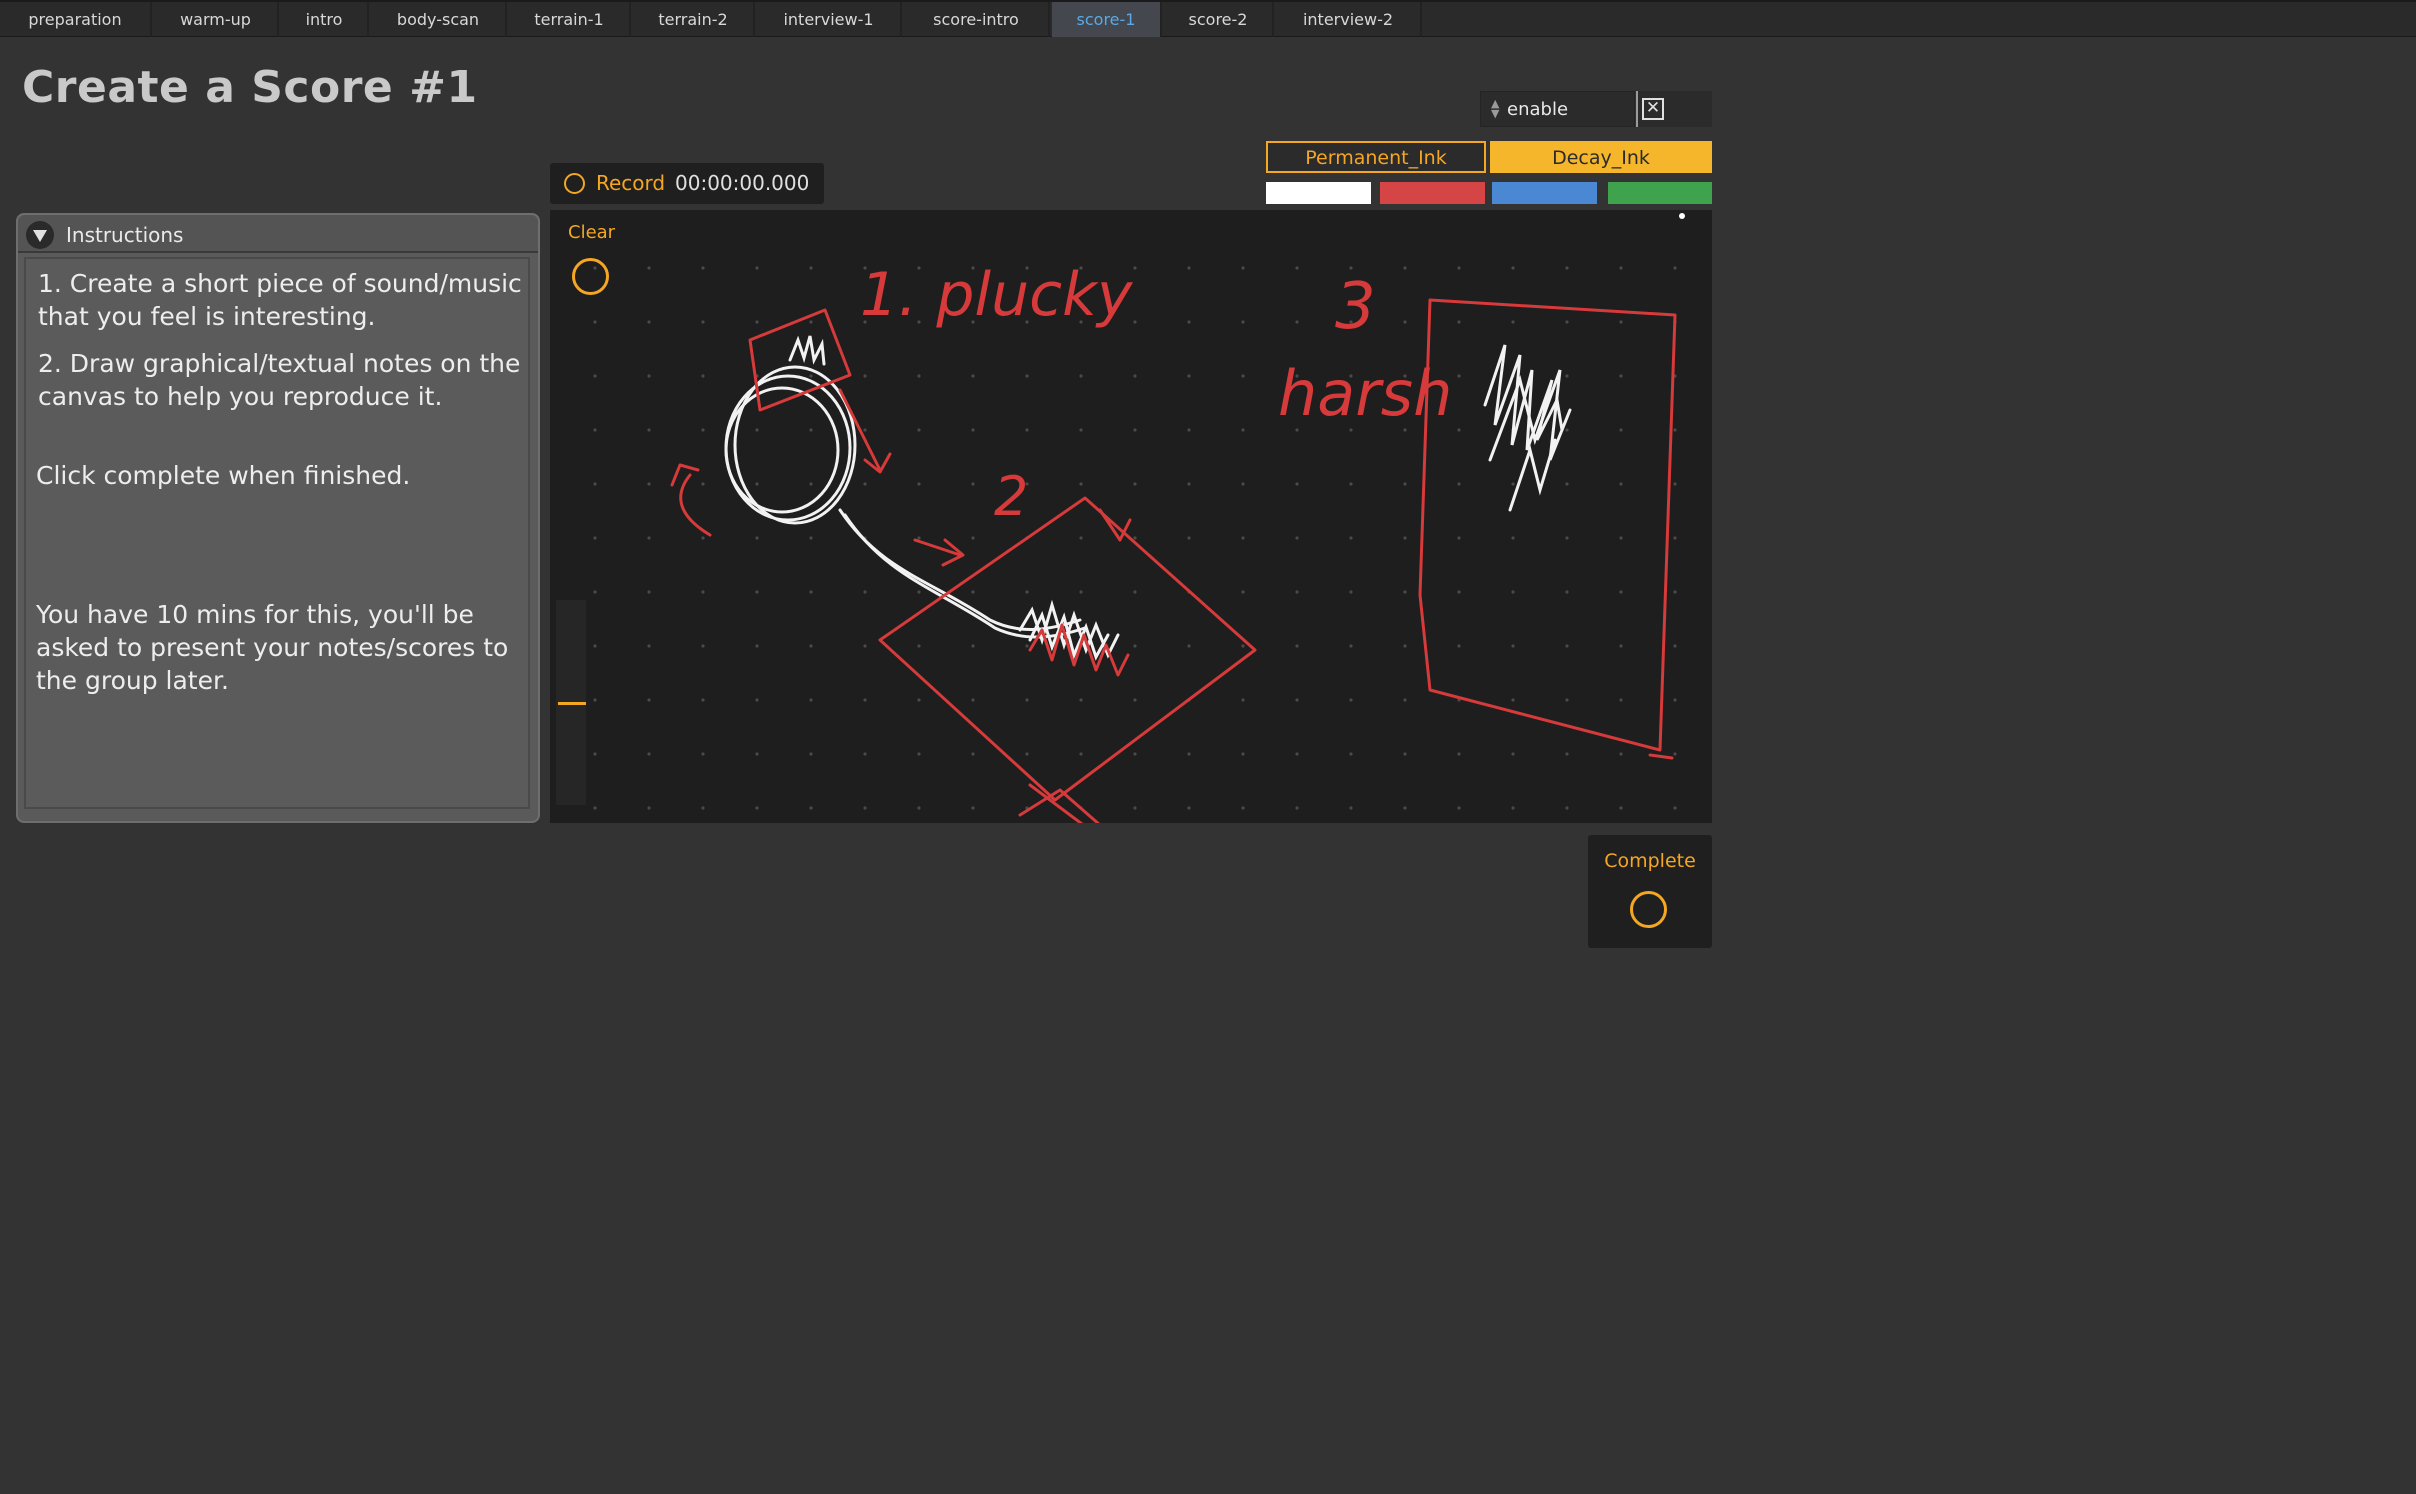 This screenshot has height=1494, width=2416. I want to click on clear-button, so click(590, 276).